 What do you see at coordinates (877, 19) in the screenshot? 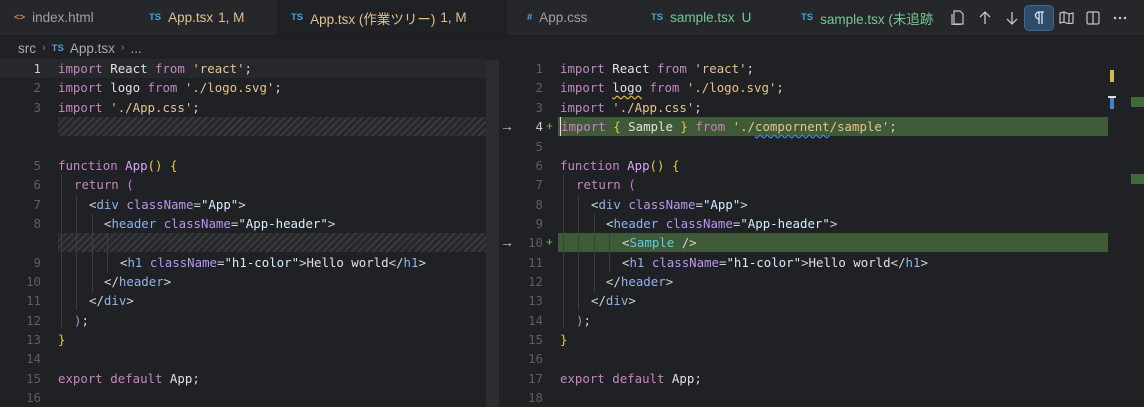
I see `tab-label: sample.tsx (未追跡` at bounding box center [877, 19].